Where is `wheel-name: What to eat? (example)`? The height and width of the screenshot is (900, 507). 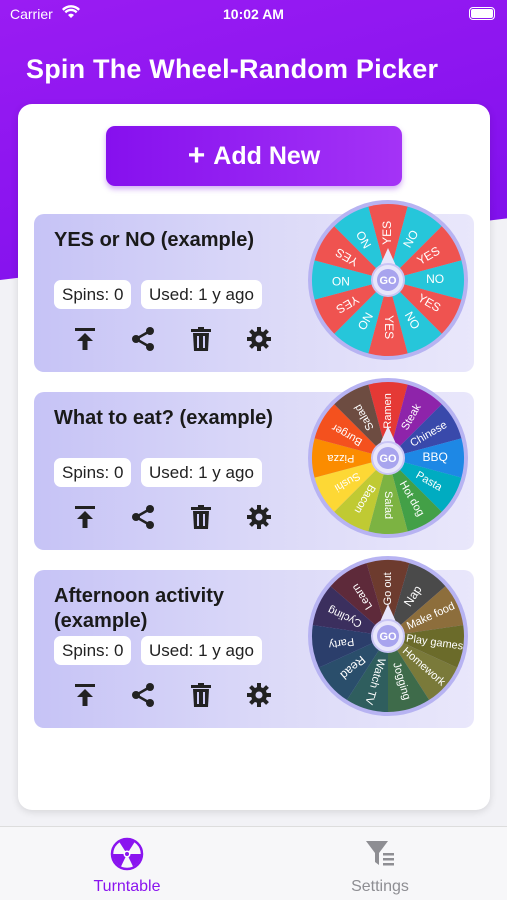
wheel-name: What to eat? (example) is located at coordinates (163, 418).